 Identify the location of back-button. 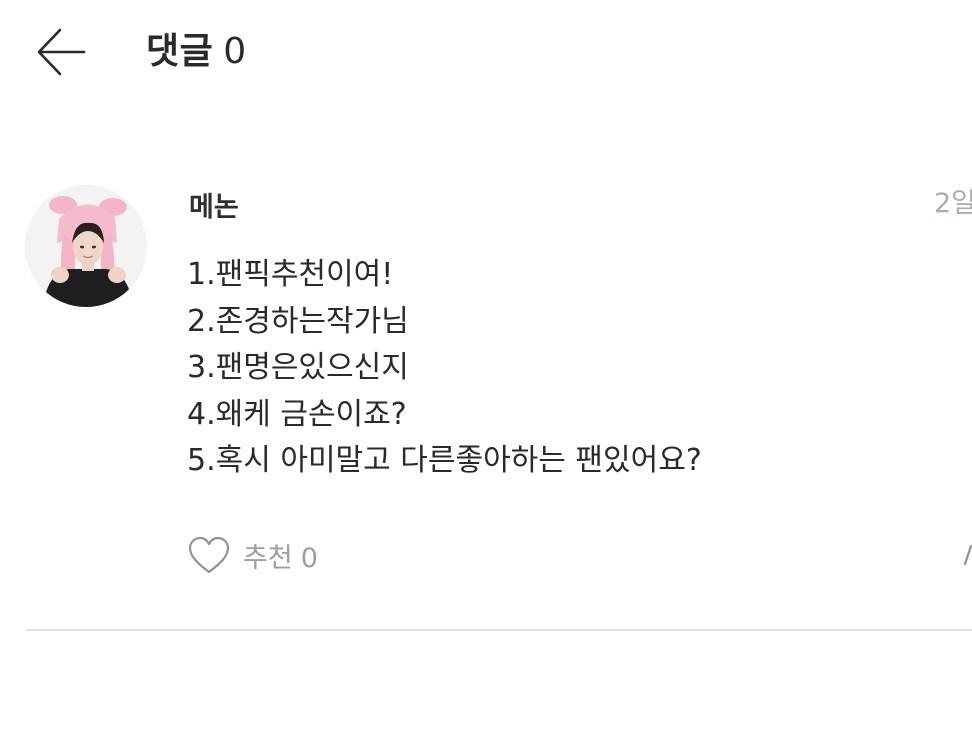
(61, 52).